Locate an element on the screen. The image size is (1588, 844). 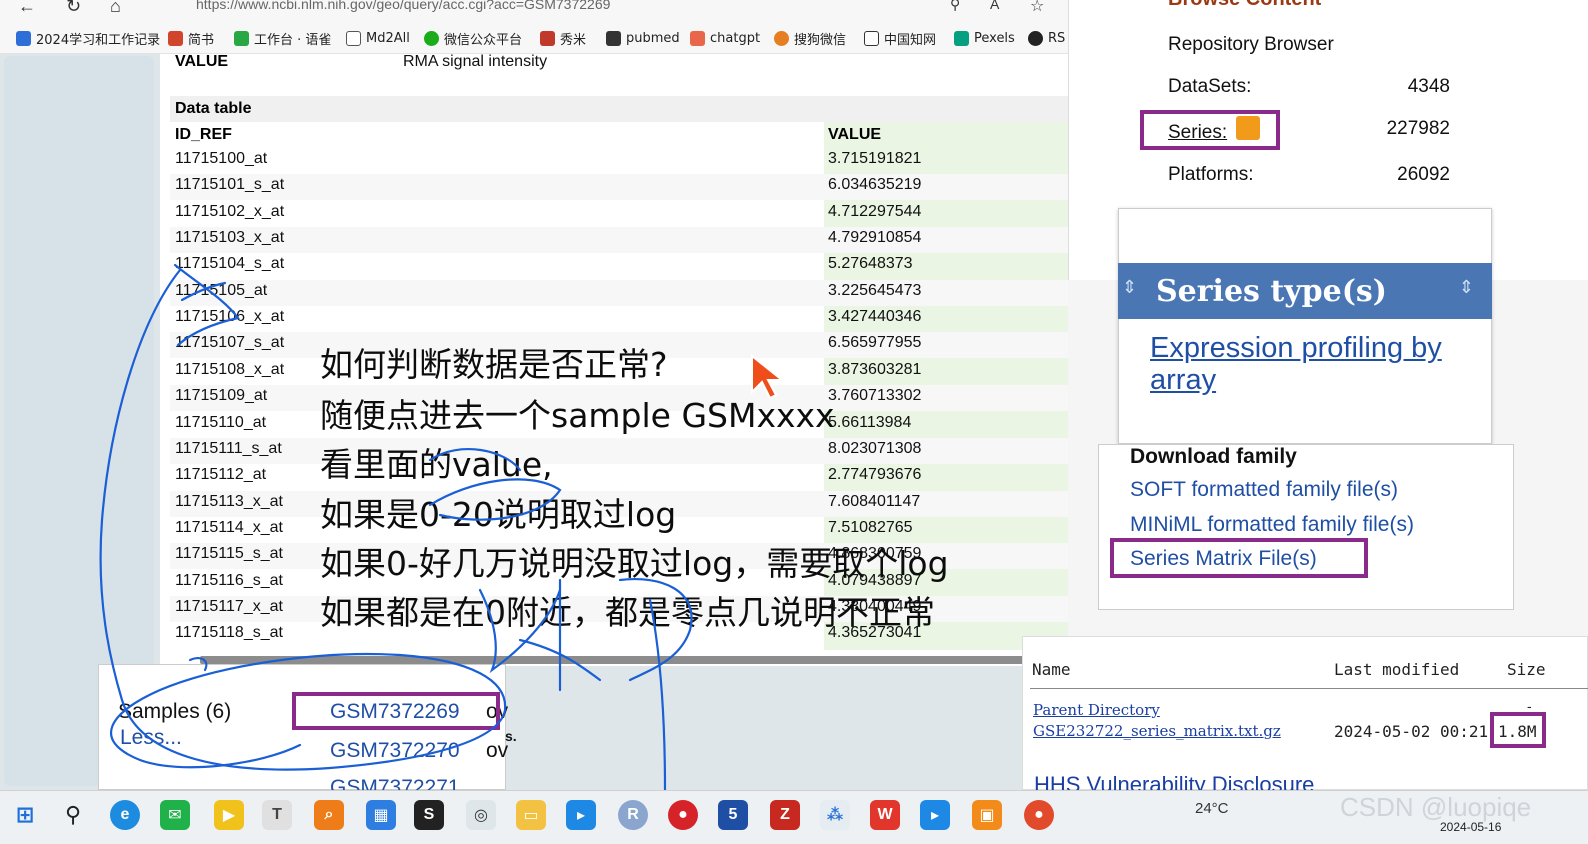
note-line: 如果都是在0附近，都是零点几说明不正常 is located at coordinates (627, 612).